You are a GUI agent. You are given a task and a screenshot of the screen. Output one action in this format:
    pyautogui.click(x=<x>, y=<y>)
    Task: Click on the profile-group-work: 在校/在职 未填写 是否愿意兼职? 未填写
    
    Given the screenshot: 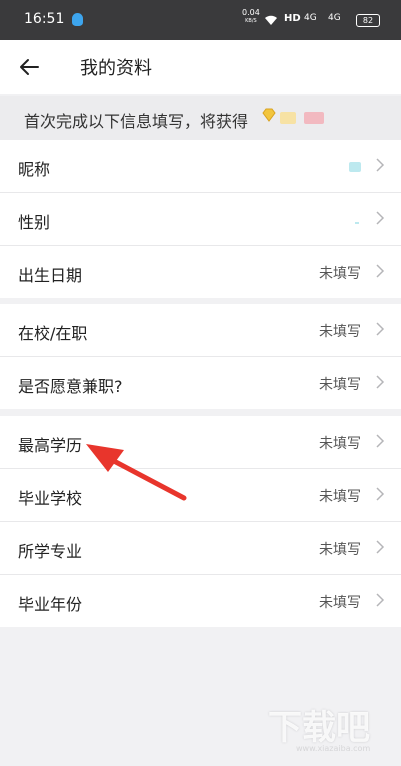 What is the action you would take?
    pyautogui.click(x=200, y=356)
    